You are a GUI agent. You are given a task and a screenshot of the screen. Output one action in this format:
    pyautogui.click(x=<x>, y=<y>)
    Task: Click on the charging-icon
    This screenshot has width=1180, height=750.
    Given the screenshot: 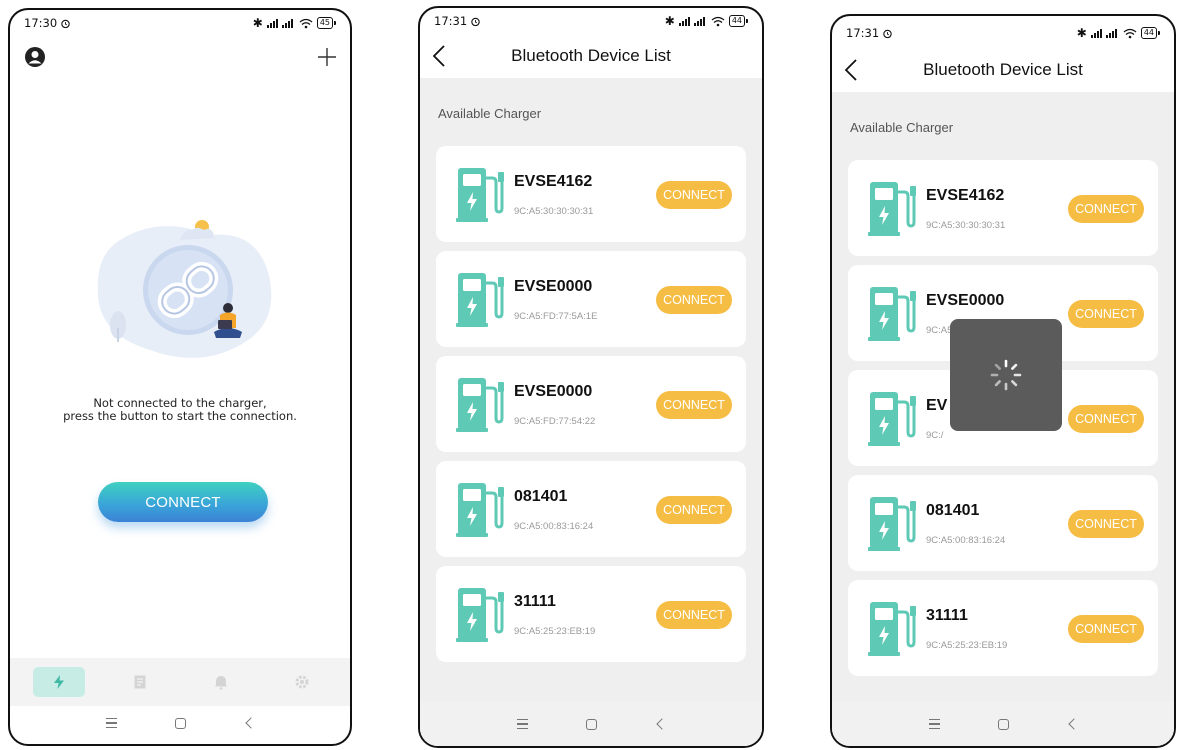 What is the action you would take?
    pyautogui.click(x=58, y=682)
    